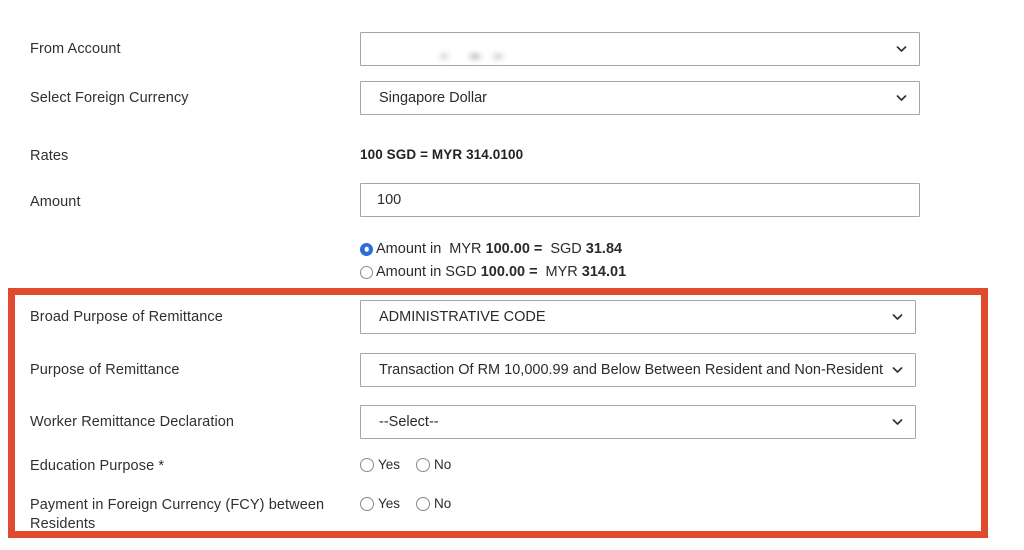  Describe the element at coordinates (604, 249) in the screenshot. I see `amount-option-0-to-value: 31.84` at that location.